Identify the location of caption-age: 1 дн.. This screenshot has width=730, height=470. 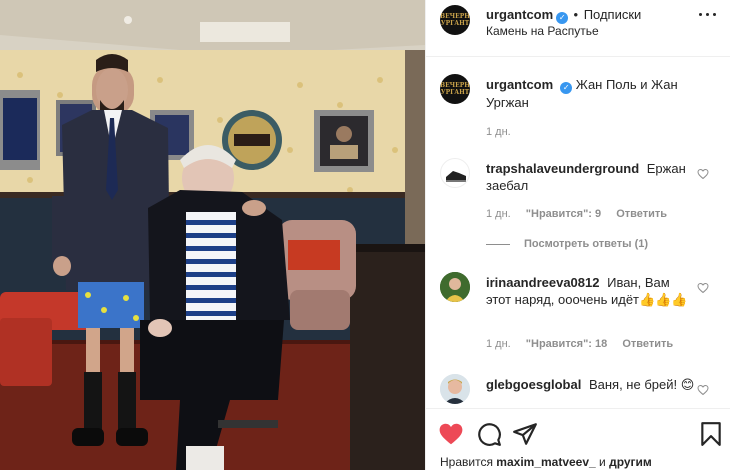
(498, 132).